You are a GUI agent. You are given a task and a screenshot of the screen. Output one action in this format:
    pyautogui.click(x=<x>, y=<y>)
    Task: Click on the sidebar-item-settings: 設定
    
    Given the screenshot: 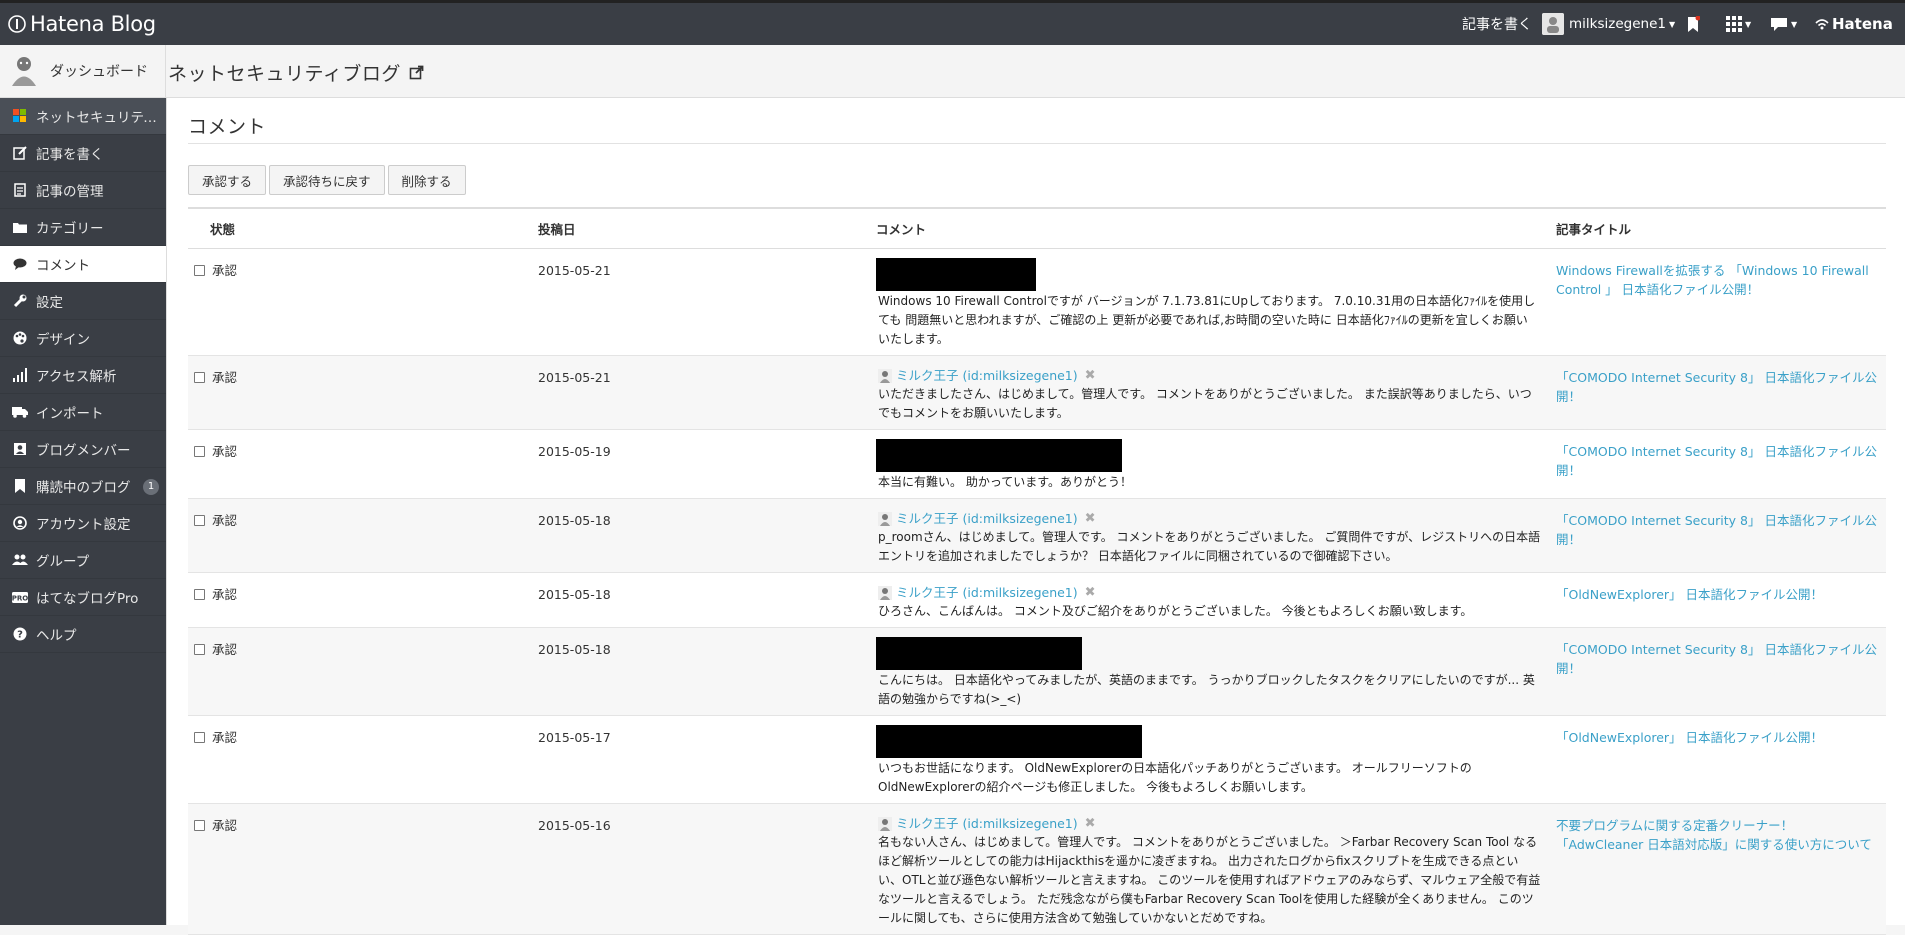 What is the action you would take?
    pyautogui.click(x=83, y=301)
    